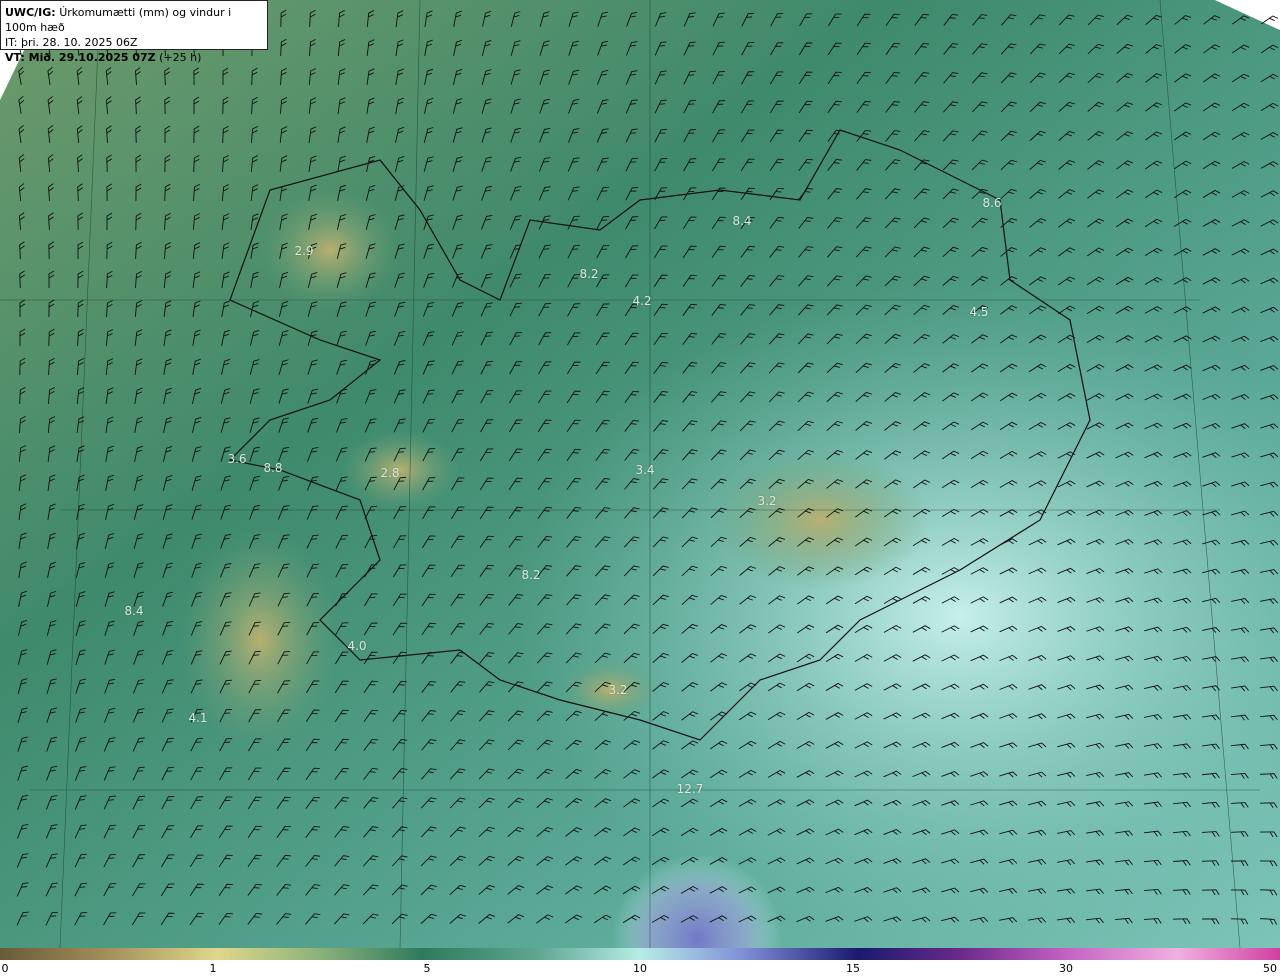 This screenshot has width=1280, height=978. What do you see at coordinates (992, 203) in the screenshot?
I see `max-label: 8.6` at bounding box center [992, 203].